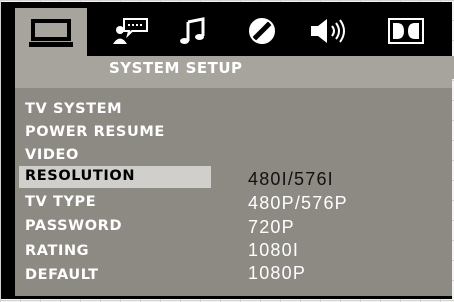  I want to click on tv-monitor-icon, so click(51, 33).